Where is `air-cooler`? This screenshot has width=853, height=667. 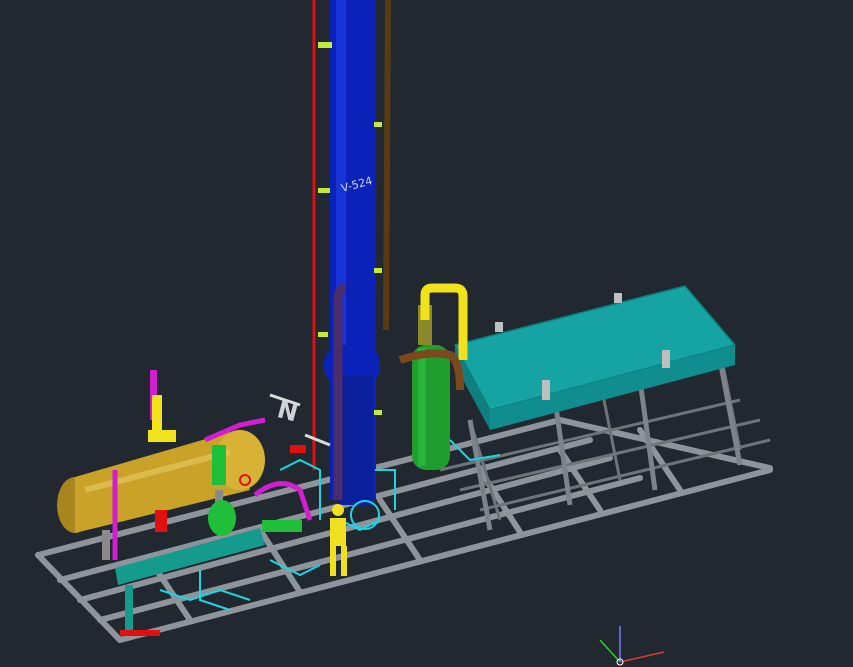 air-cooler is located at coordinates (595, 357).